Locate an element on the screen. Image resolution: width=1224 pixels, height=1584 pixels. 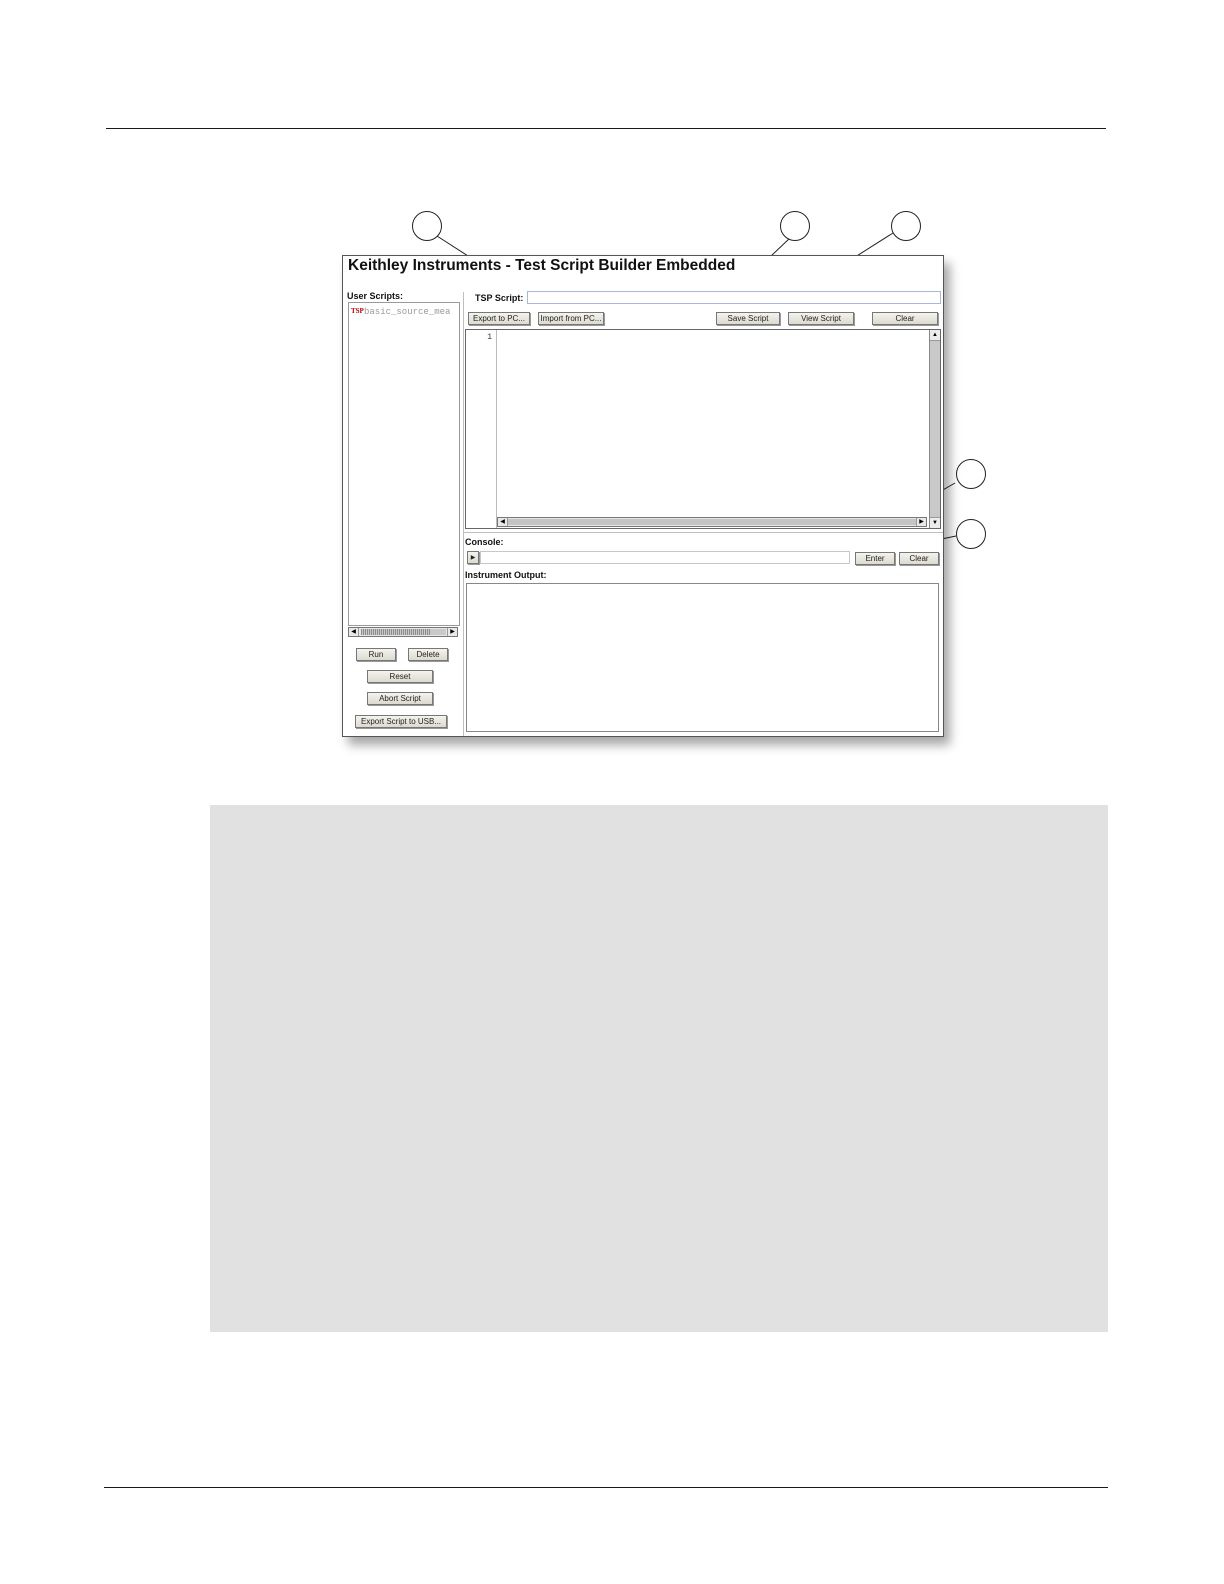
save-script-button: Save Script is located at coordinates (748, 318).